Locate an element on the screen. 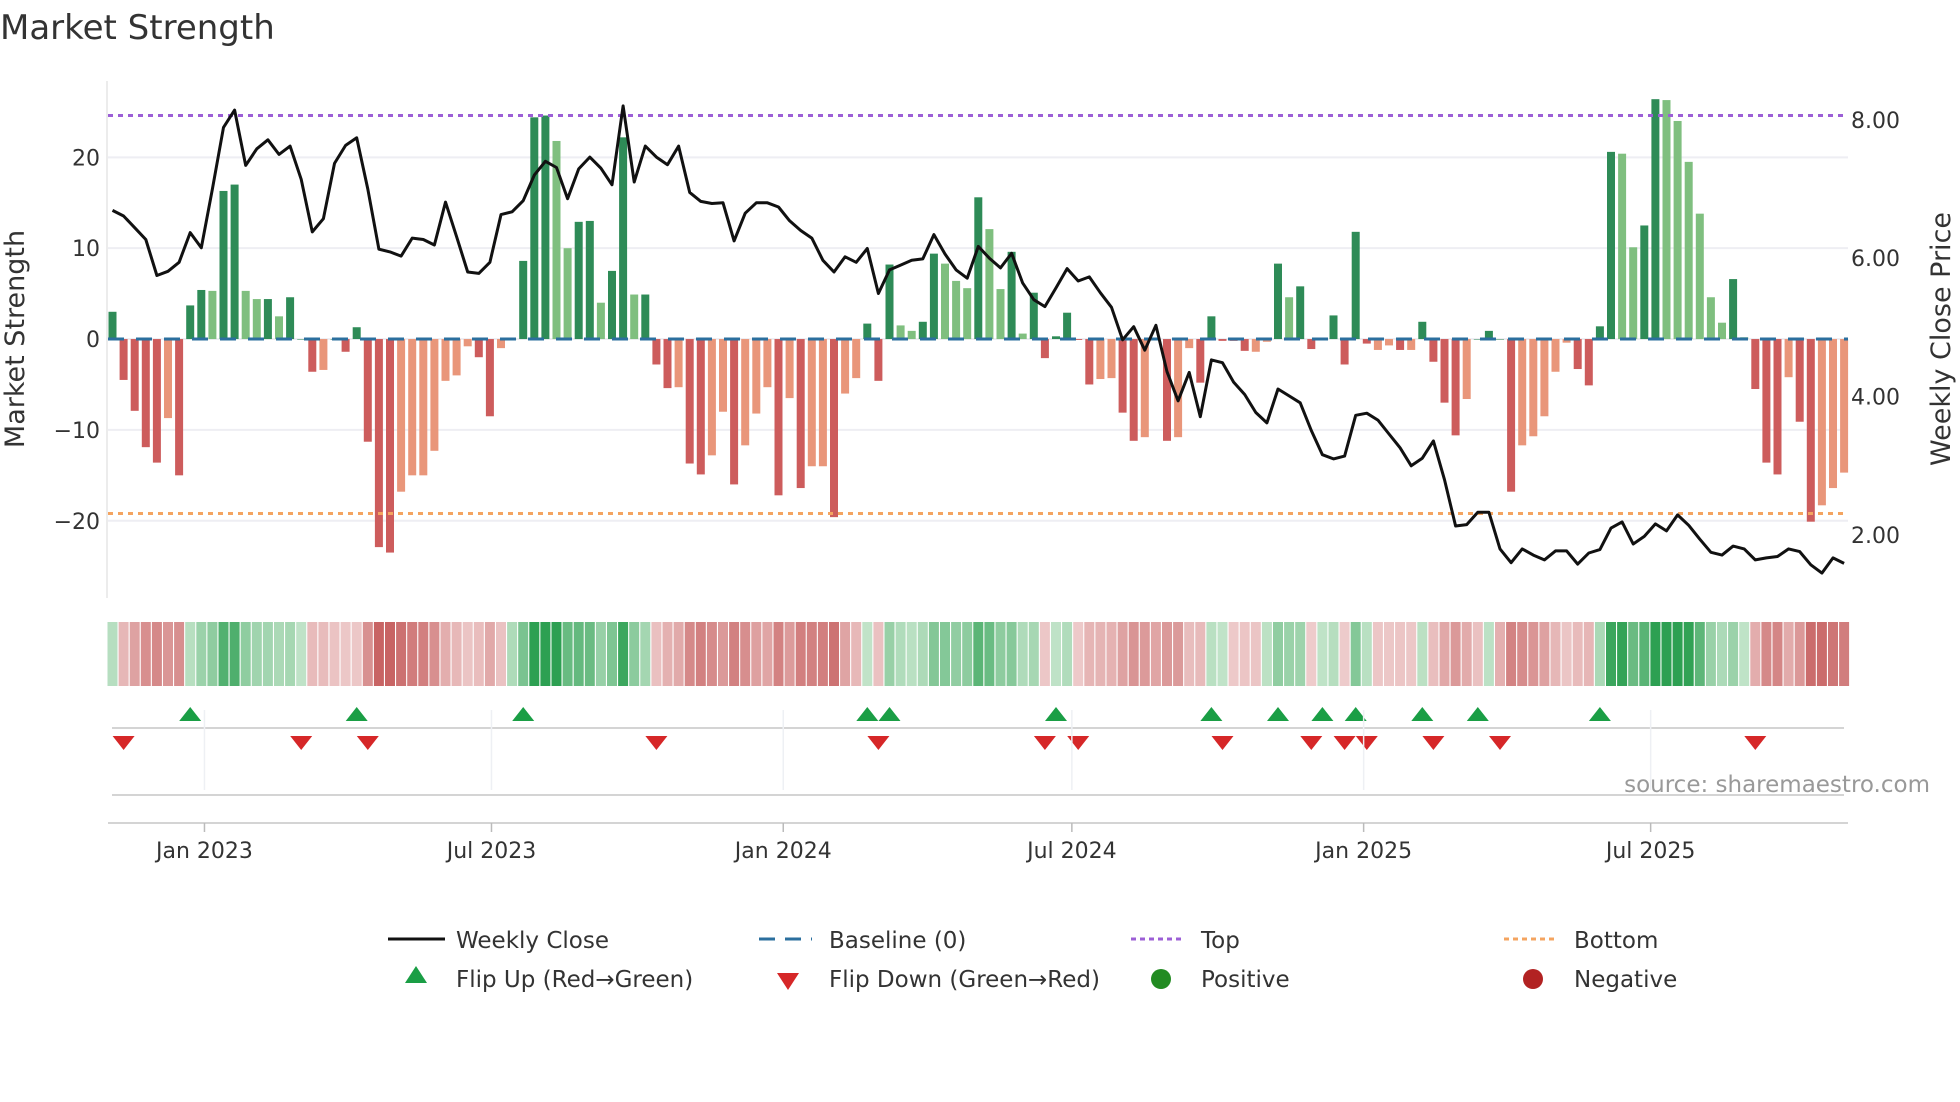 The width and height of the screenshot is (1960, 1102). legend-label: Top is located at coordinates (1220, 941).